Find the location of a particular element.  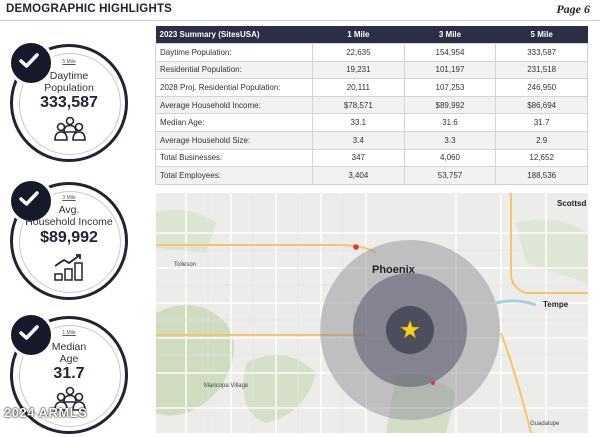

map-label-guadalupe: Guadalupe is located at coordinates (545, 424).